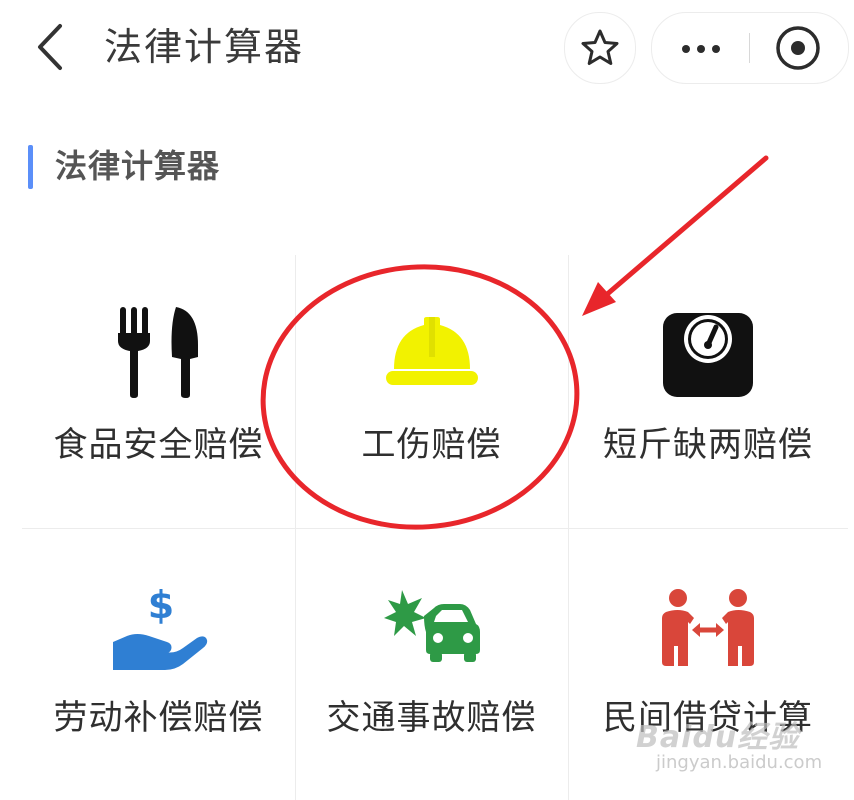 The height and width of the screenshot is (800, 854). What do you see at coordinates (431, 391) in the screenshot?
I see `calculator-work-injury: 工伤赔偿` at bounding box center [431, 391].